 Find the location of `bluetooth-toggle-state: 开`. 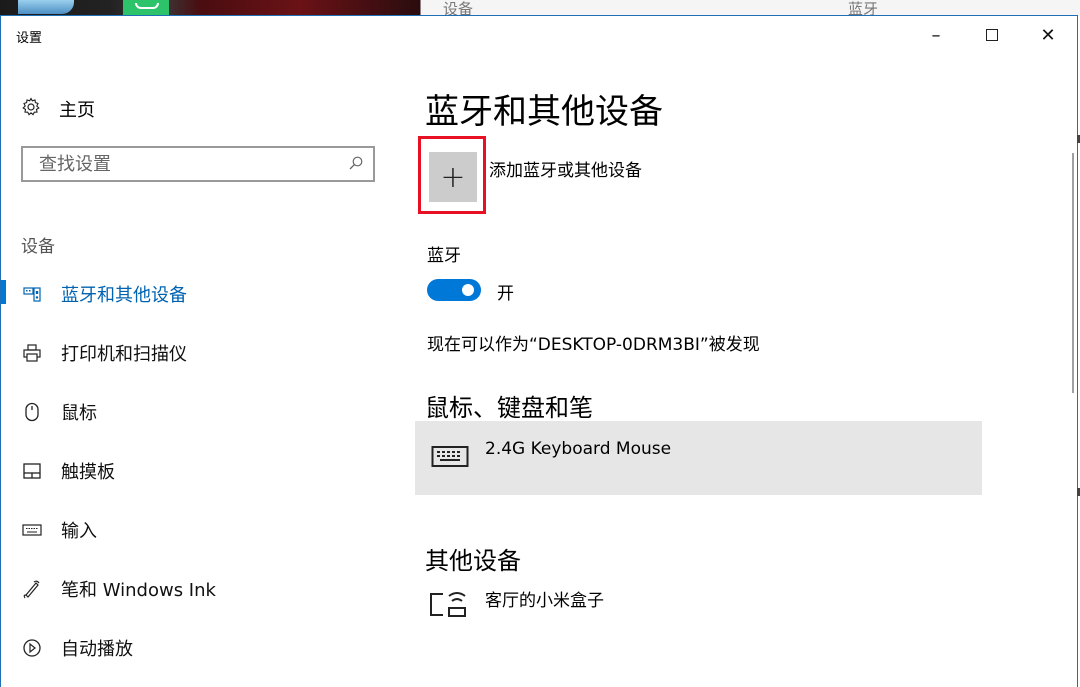

bluetooth-toggle-state: 开 is located at coordinates (505, 294).